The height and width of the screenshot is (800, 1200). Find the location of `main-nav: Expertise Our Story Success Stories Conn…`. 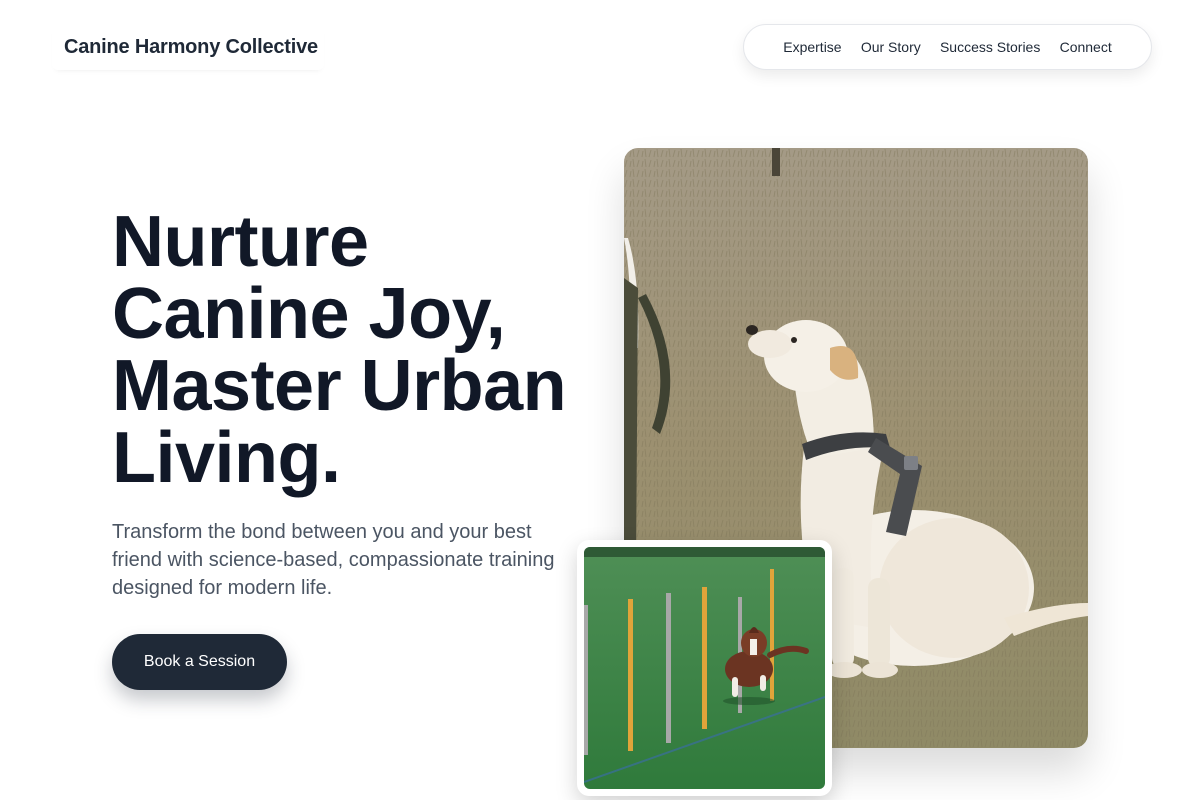

main-nav: Expertise Our Story Success Stories Conn… is located at coordinates (947, 47).